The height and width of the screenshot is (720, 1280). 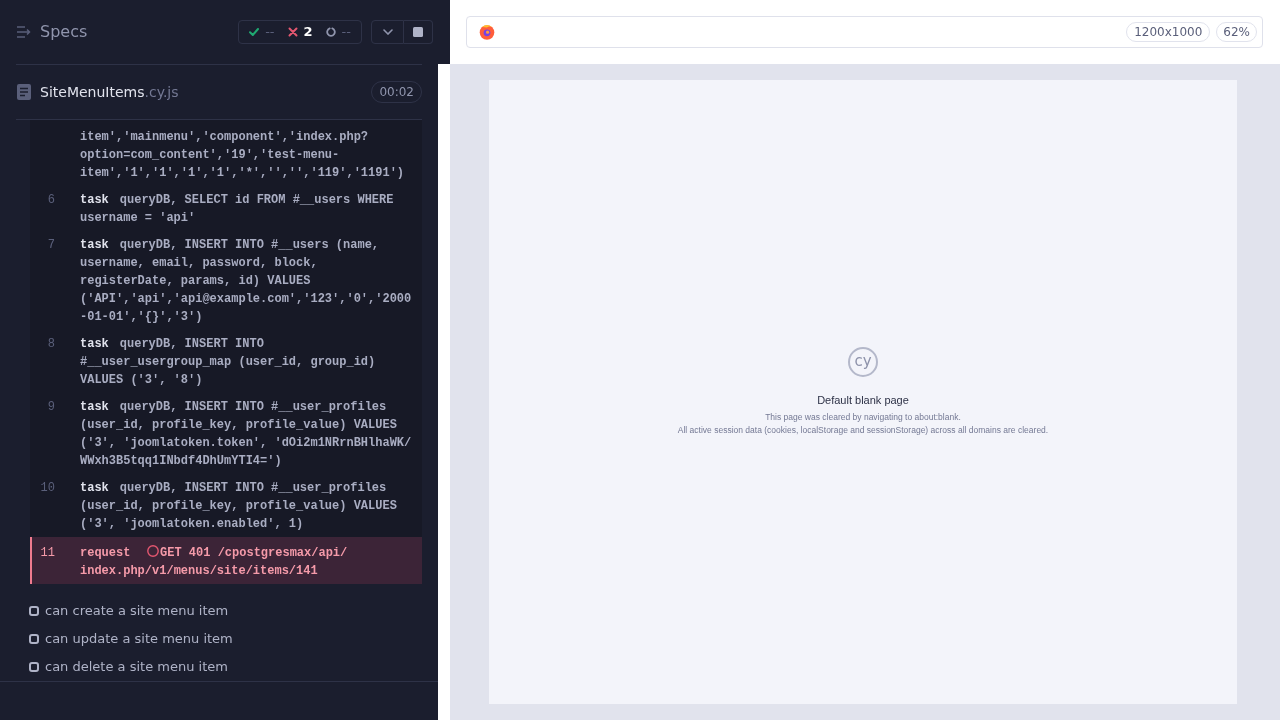 What do you see at coordinates (863, 362) in the screenshot?
I see `logo: cy` at bounding box center [863, 362].